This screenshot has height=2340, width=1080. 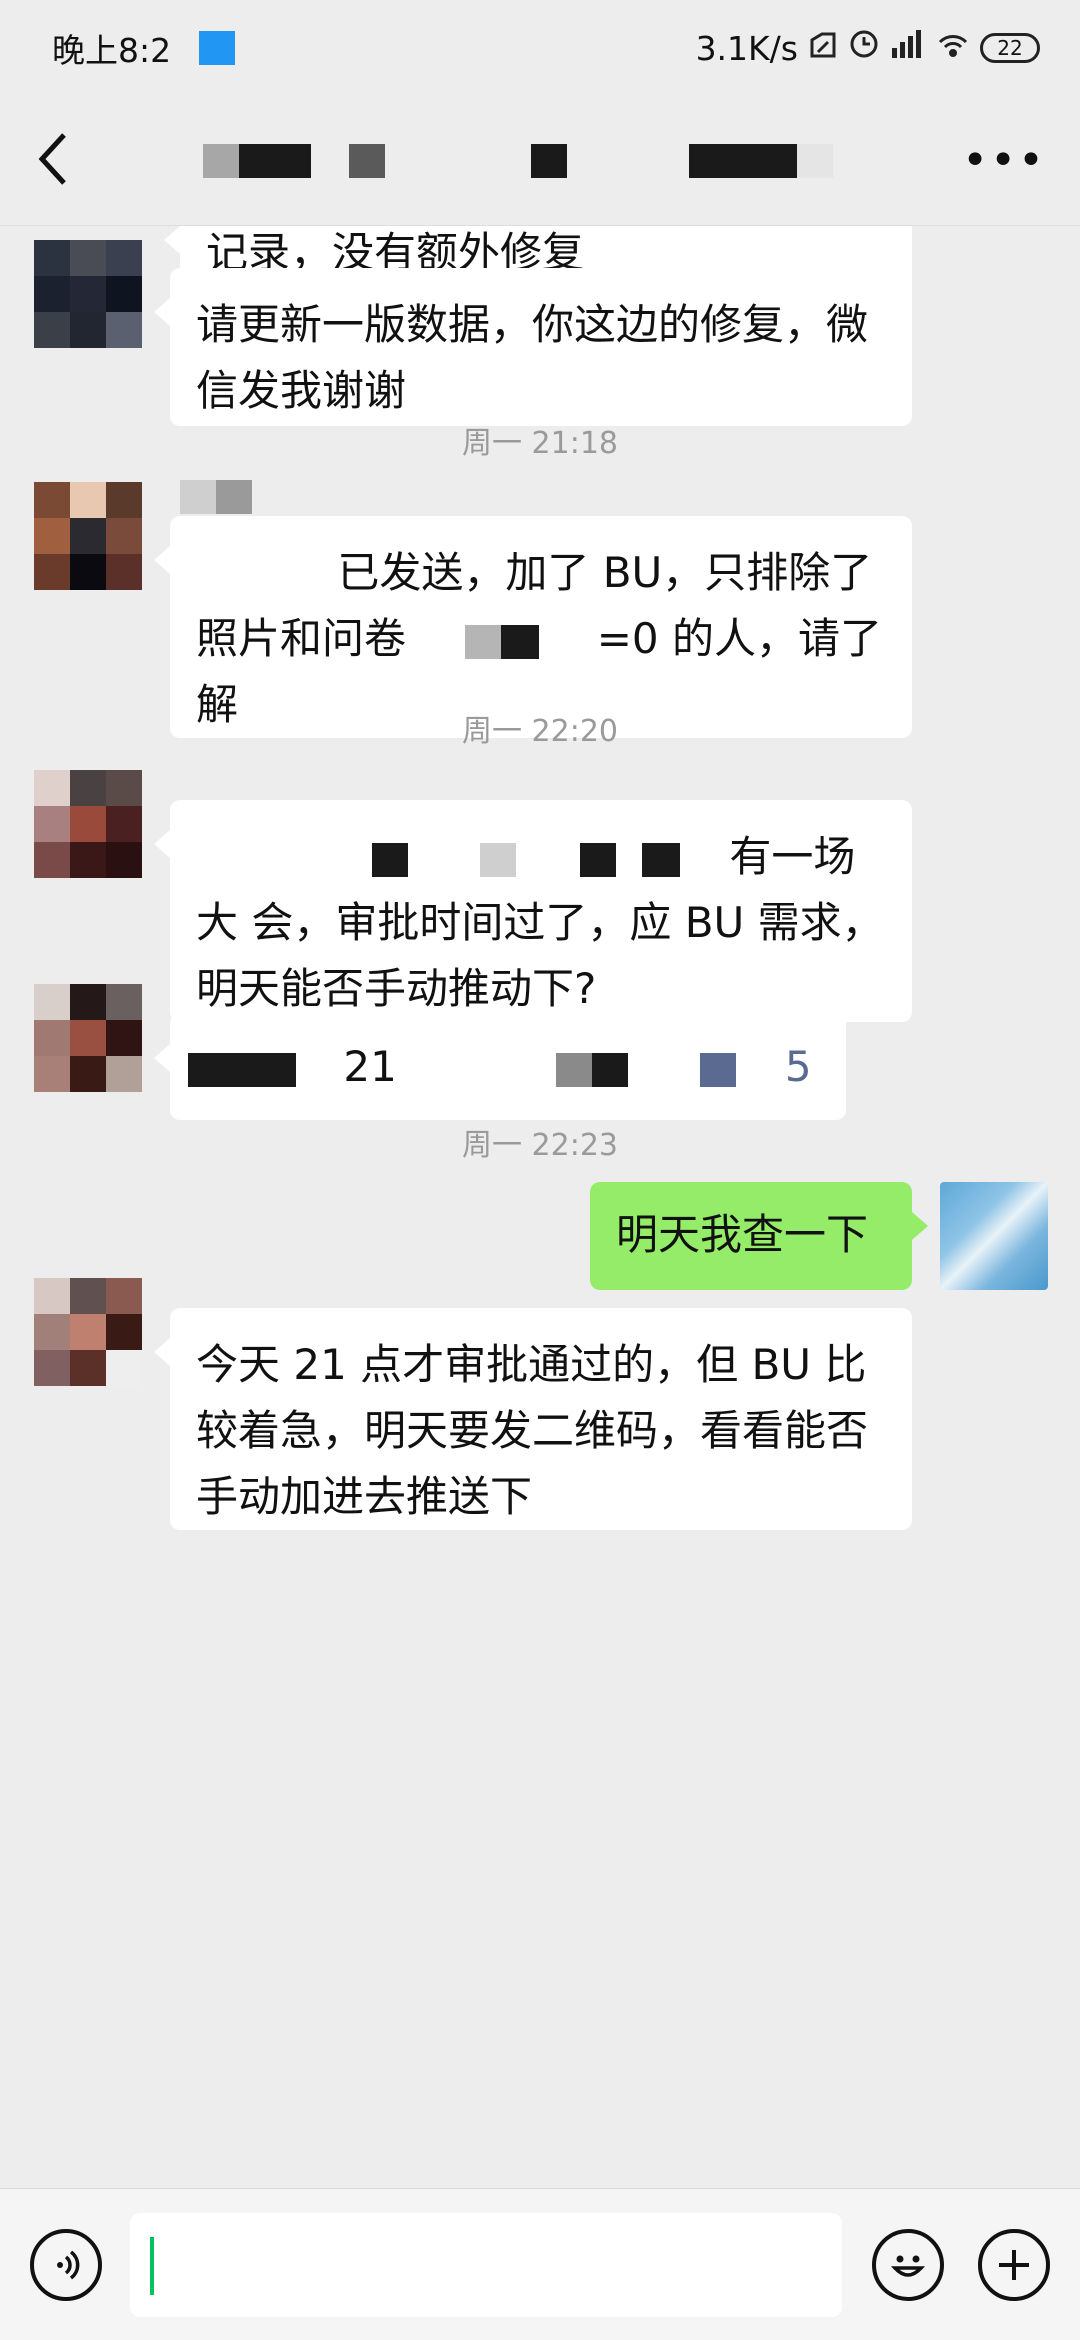 What do you see at coordinates (486, 2265) in the screenshot?
I see `message-input` at bounding box center [486, 2265].